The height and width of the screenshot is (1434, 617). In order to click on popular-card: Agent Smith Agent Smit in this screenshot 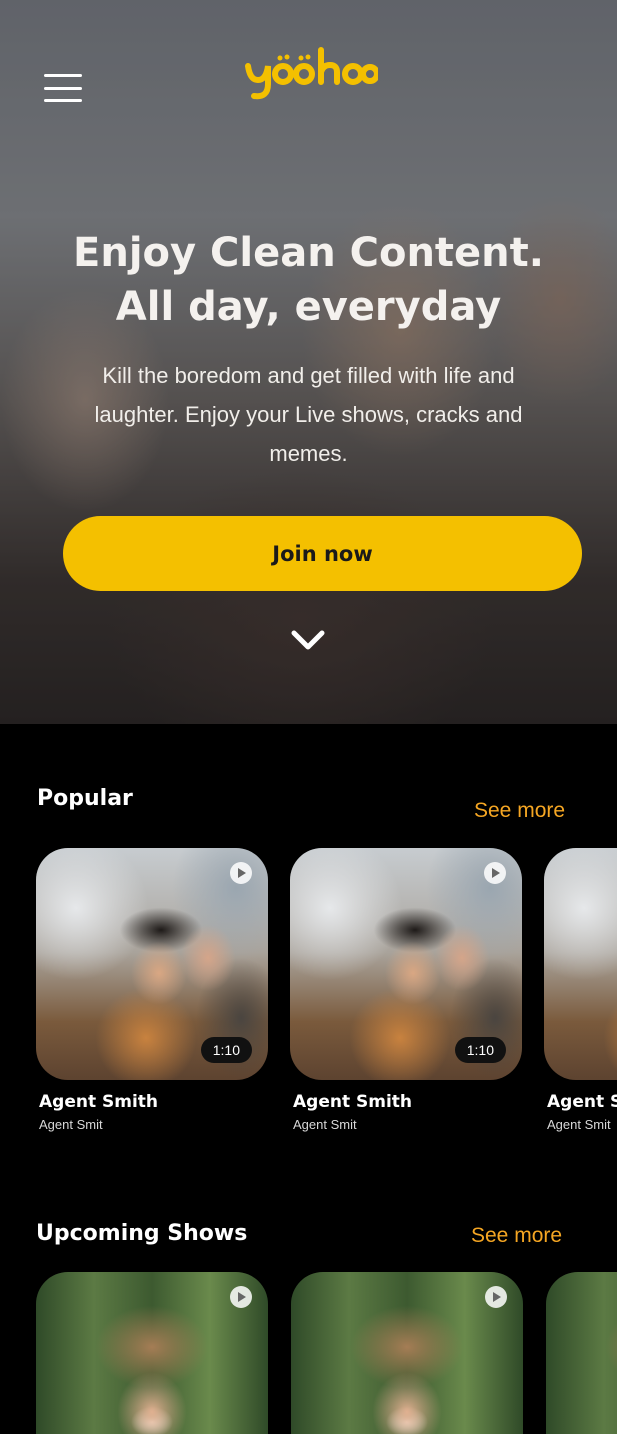, I will do `click(580, 990)`.